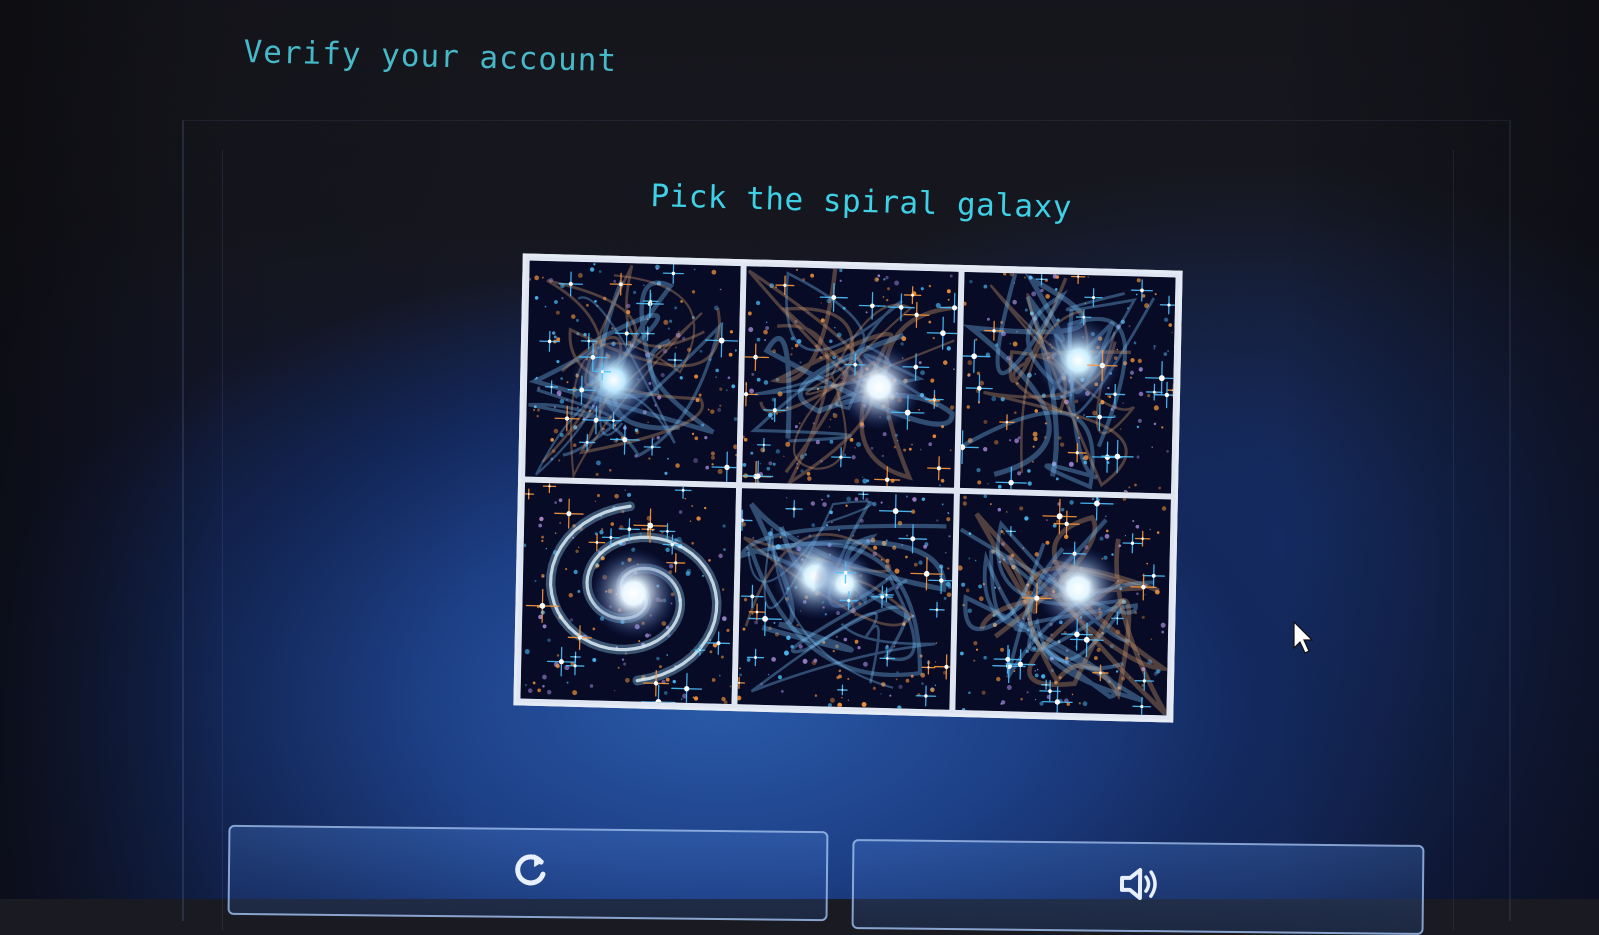  What do you see at coordinates (530, 870) in the screenshot?
I see `refresh-icon` at bounding box center [530, 870].